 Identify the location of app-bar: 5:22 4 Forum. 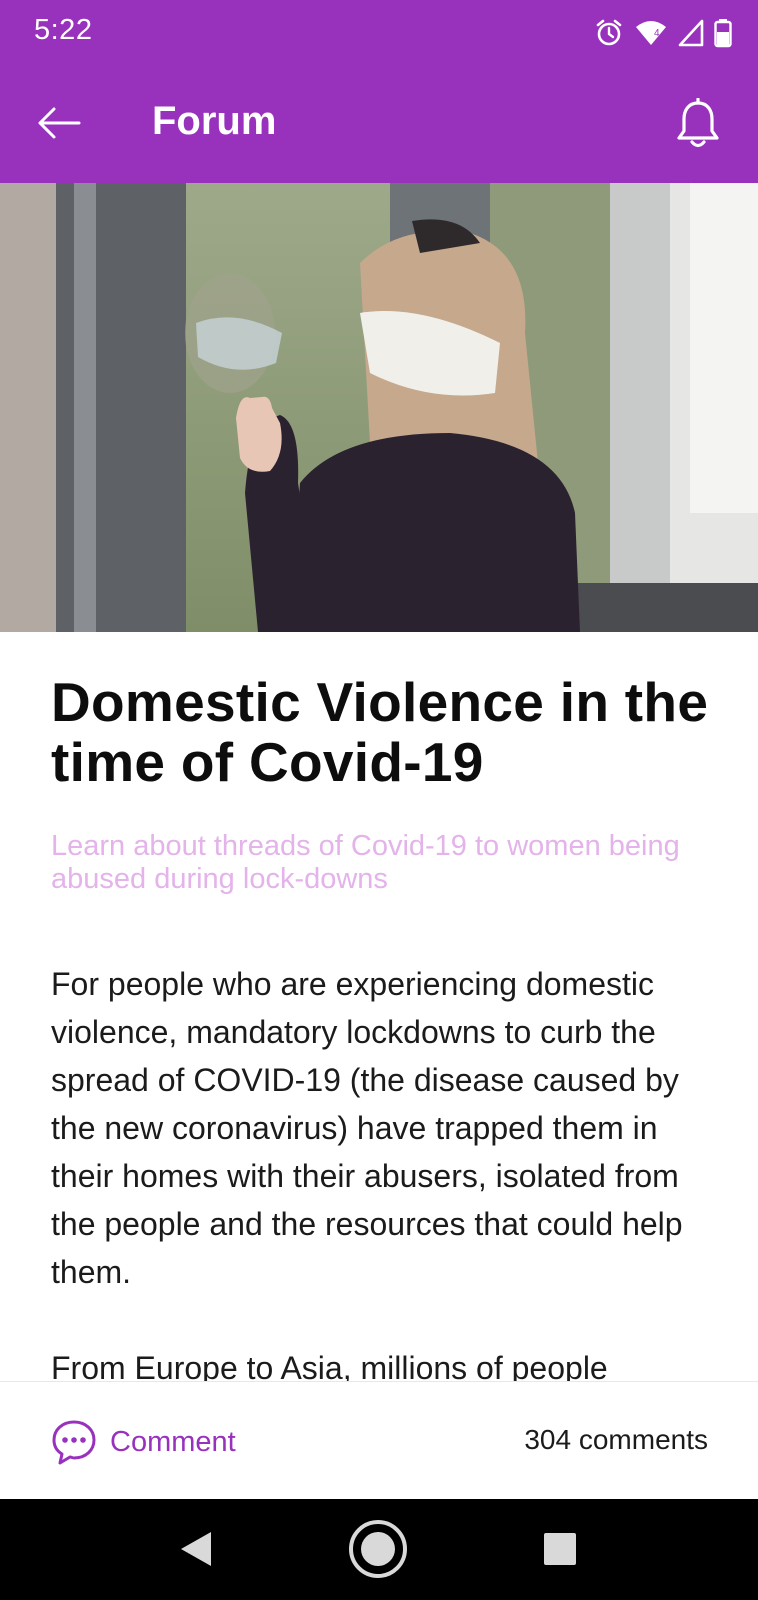
(379, 91).